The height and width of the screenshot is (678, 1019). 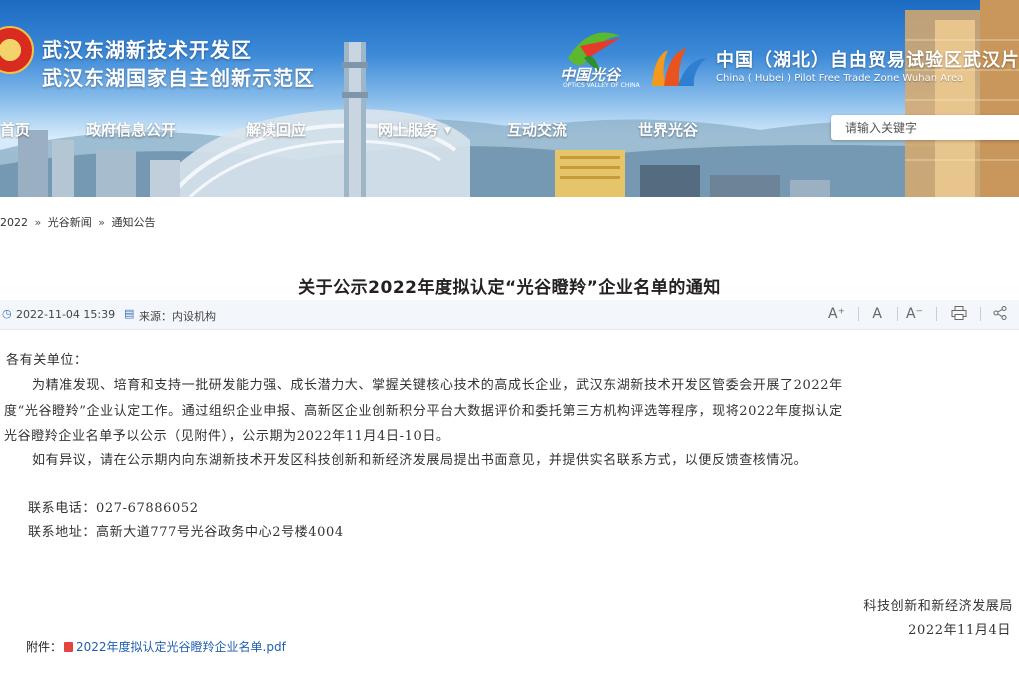 What do you see at coordinates (959, 315) in the screenshot?
I see `print-icon` at bounding box center [959, 315].